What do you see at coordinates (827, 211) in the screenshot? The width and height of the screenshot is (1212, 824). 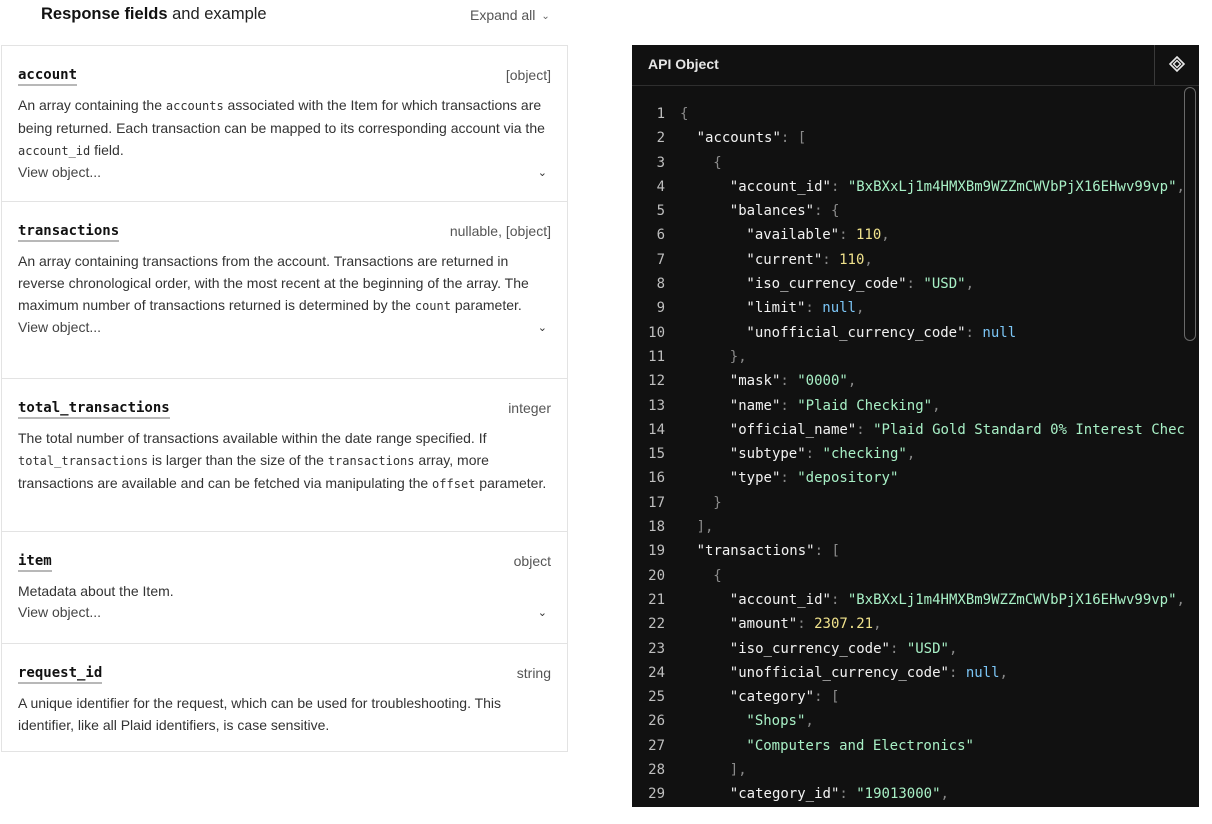 I see `code-token: : {` at bounding box center [827, 211].